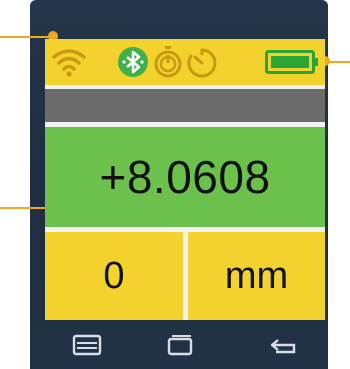 The height and width of the screenshot is (369, 350). Describe the element at coordinates (133, 62) in the screenshot. I see `bluetooth-icon` at that location.